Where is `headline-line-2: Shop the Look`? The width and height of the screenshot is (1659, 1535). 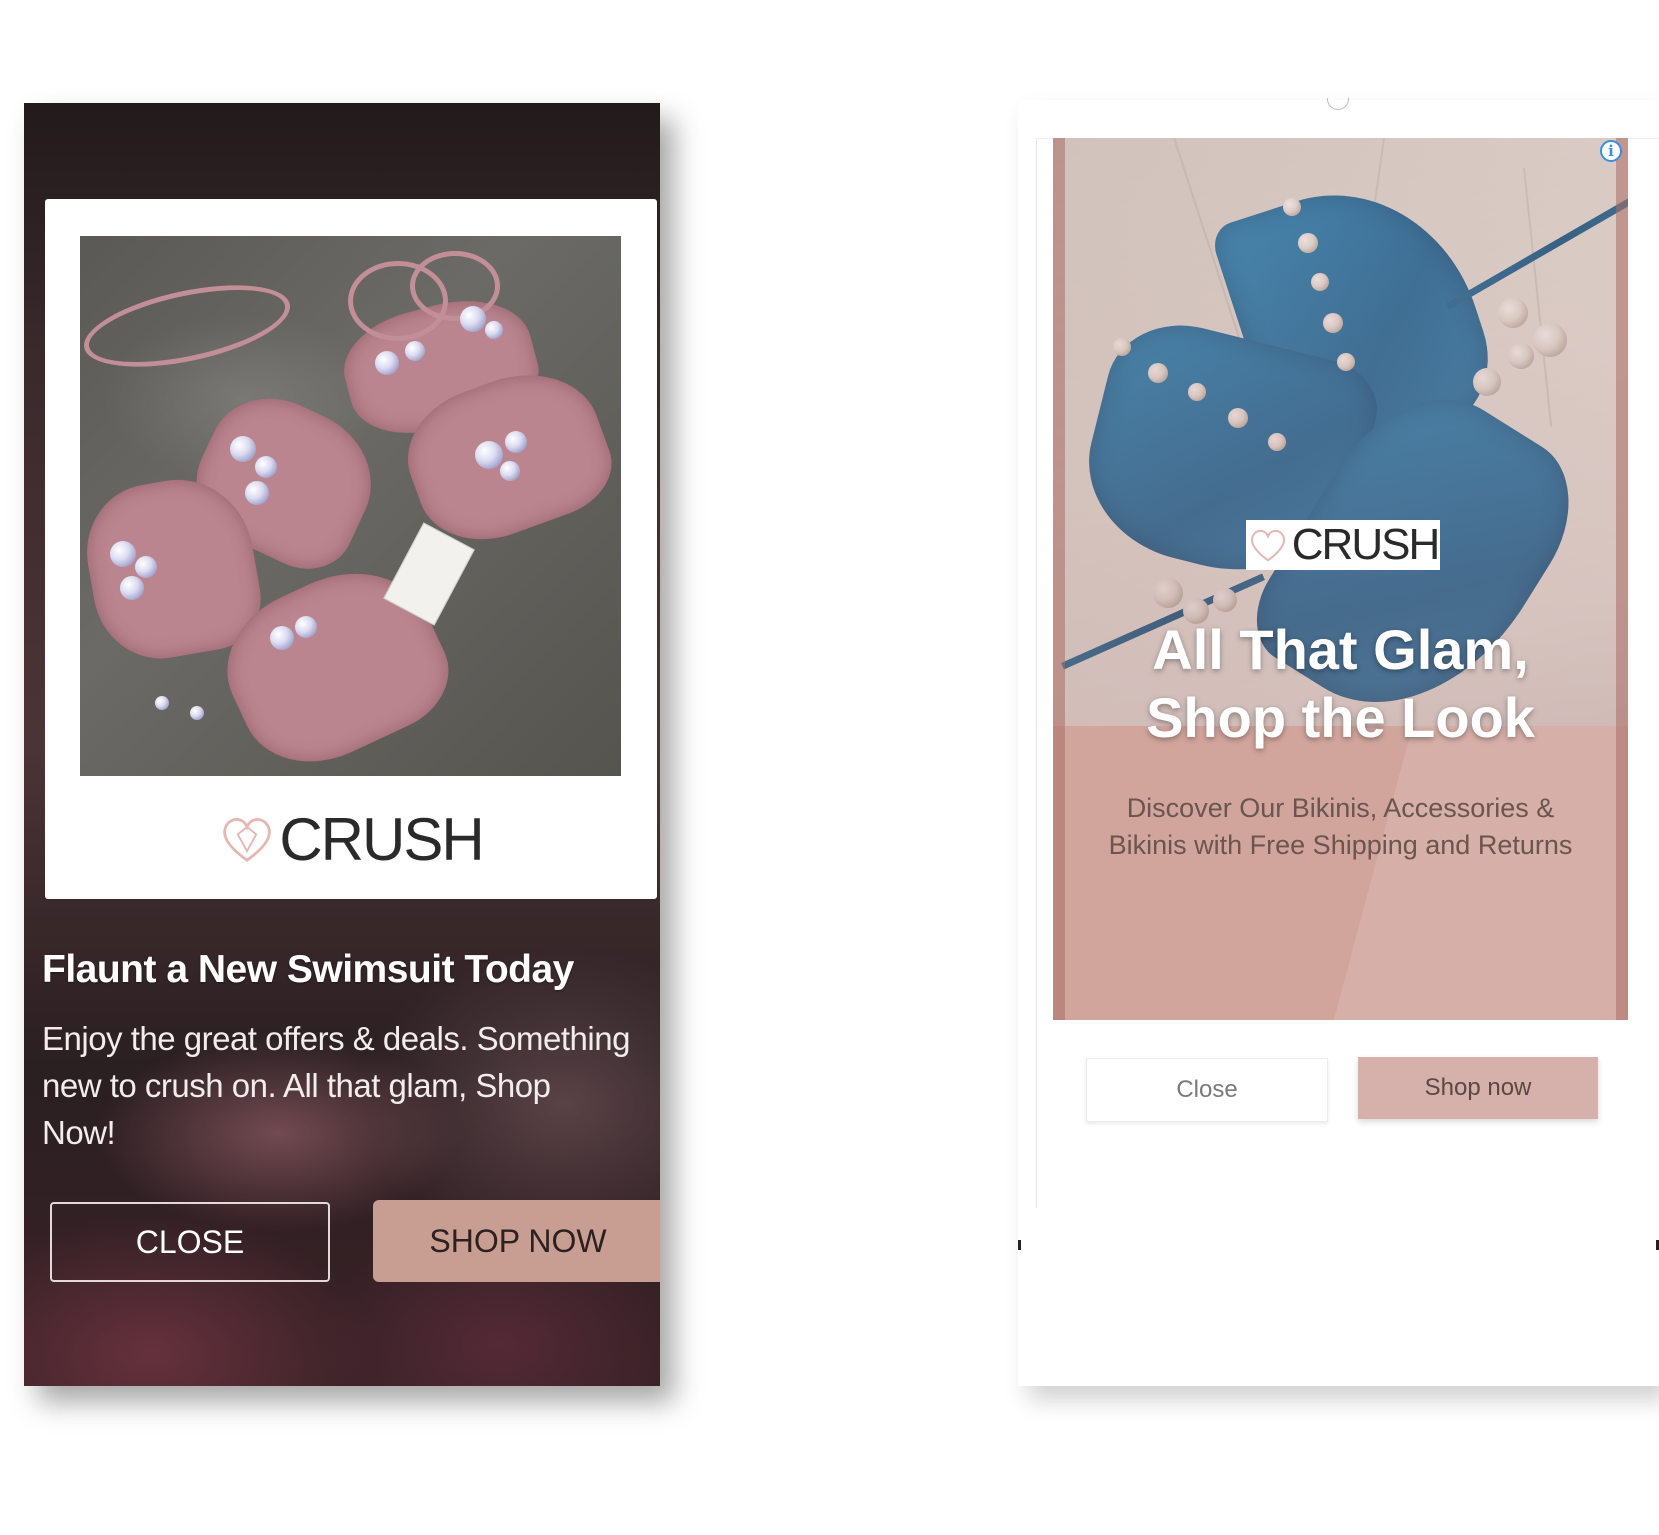 headline-line-2: Shop the Look is located at coordinates (1340, 717).